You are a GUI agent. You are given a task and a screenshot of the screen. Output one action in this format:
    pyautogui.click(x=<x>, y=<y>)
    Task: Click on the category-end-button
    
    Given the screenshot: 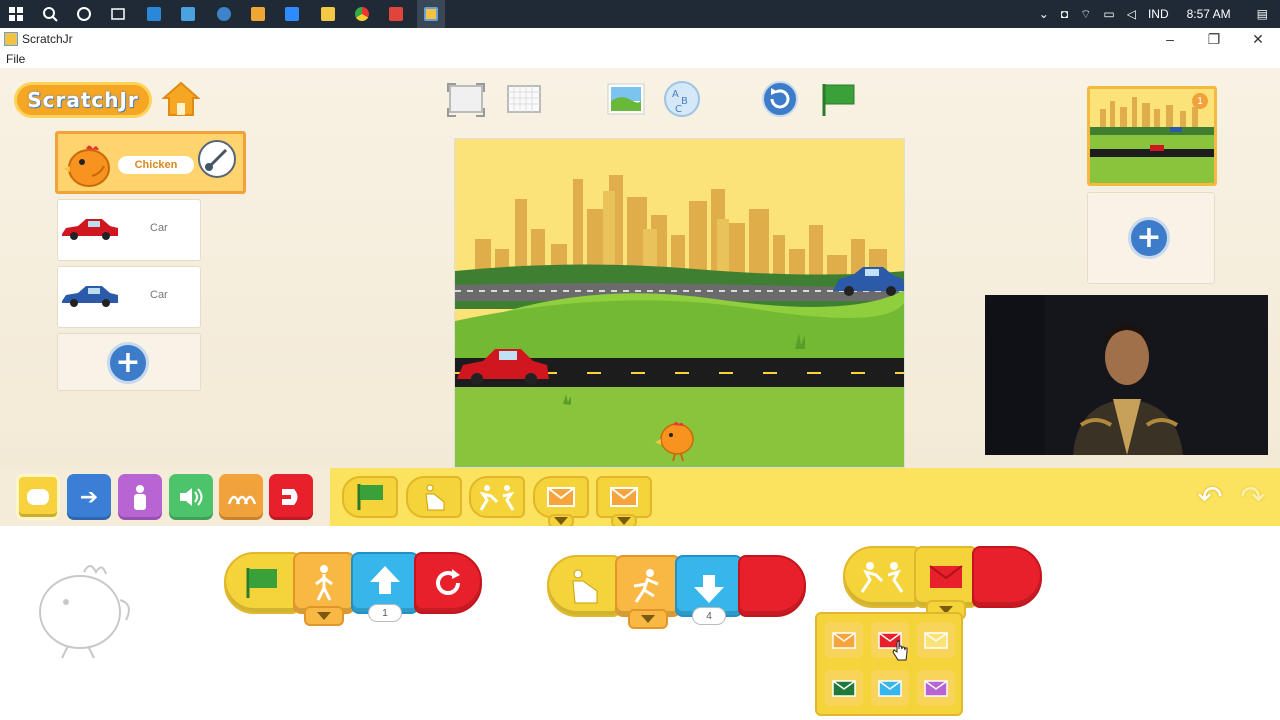 What is the action you would take?
    pyautogui.click(x=291, y=497)
    